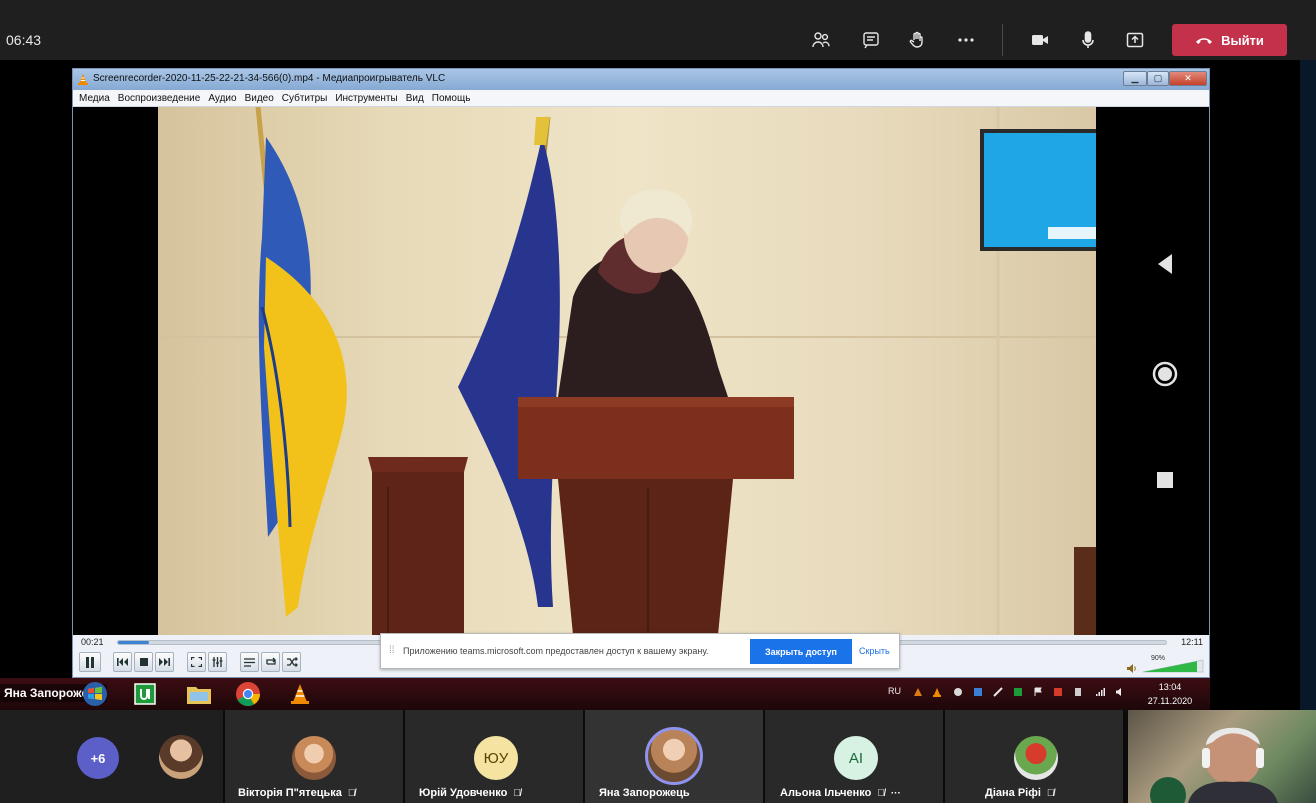  I want to click on playlist-icon, so click(249, 662).